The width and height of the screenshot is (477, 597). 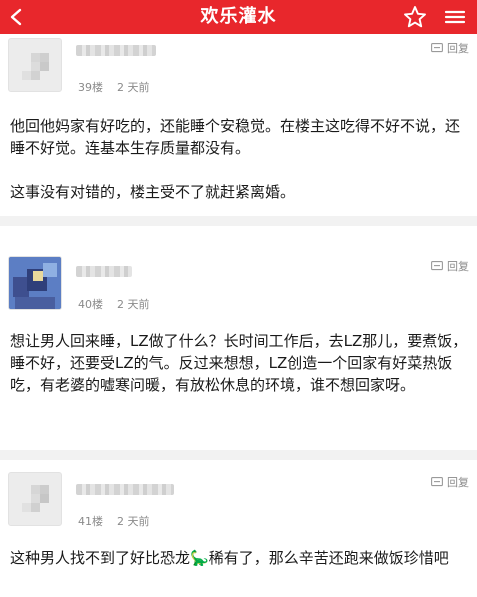 I want to click on top-bar: 欢乐灌水, so click(x=238, y=17).